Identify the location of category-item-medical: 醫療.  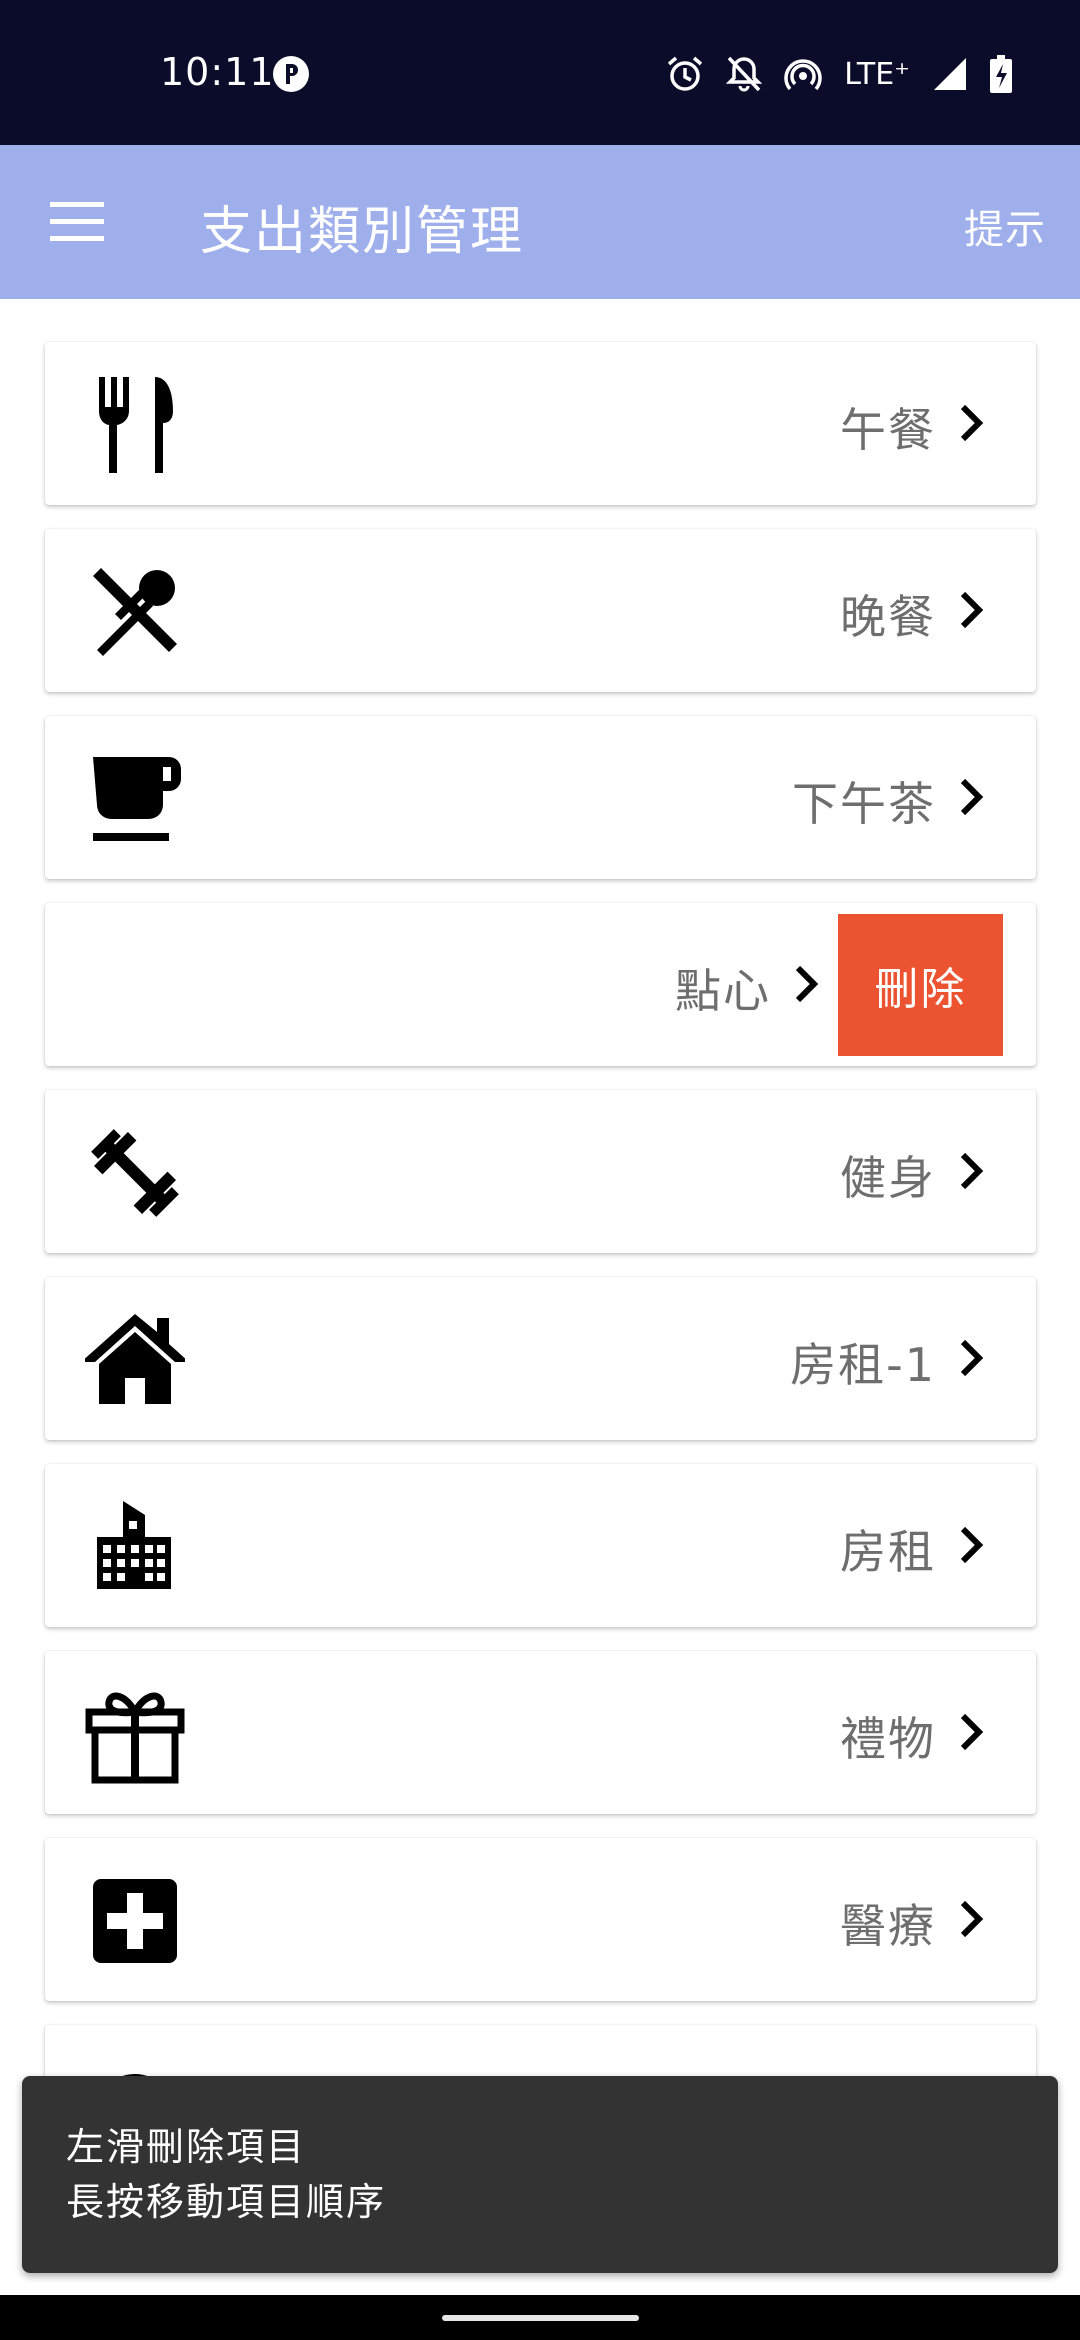
(540, 1919).